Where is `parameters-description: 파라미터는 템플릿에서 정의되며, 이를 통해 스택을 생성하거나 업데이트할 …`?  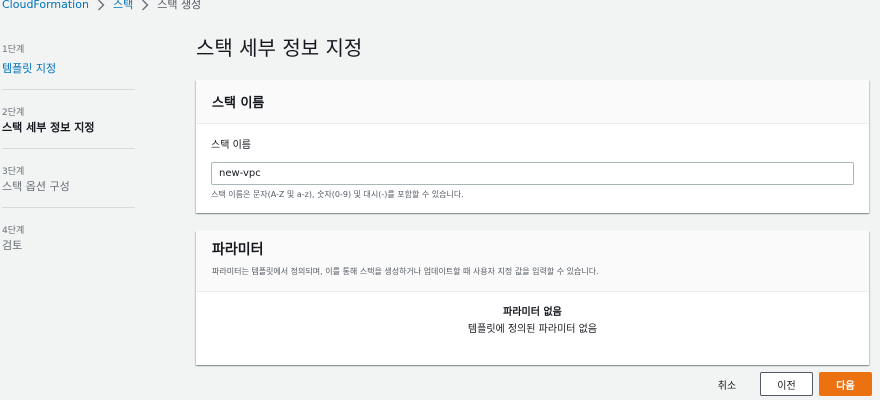
parameters-description: 파라미터는 템플릿에서 정의되며, 이를 통해 스택을 생성하거나 업데이트할 … is located at coordinates (405, 271).